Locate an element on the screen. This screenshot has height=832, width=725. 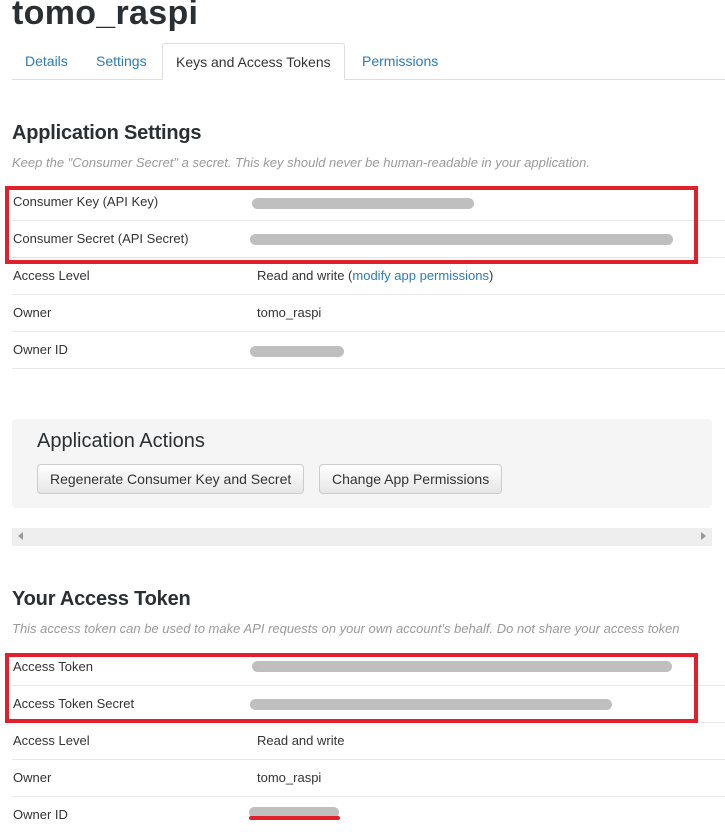
application-actions-heading: Application Actions is located at coordinates (121, 441).